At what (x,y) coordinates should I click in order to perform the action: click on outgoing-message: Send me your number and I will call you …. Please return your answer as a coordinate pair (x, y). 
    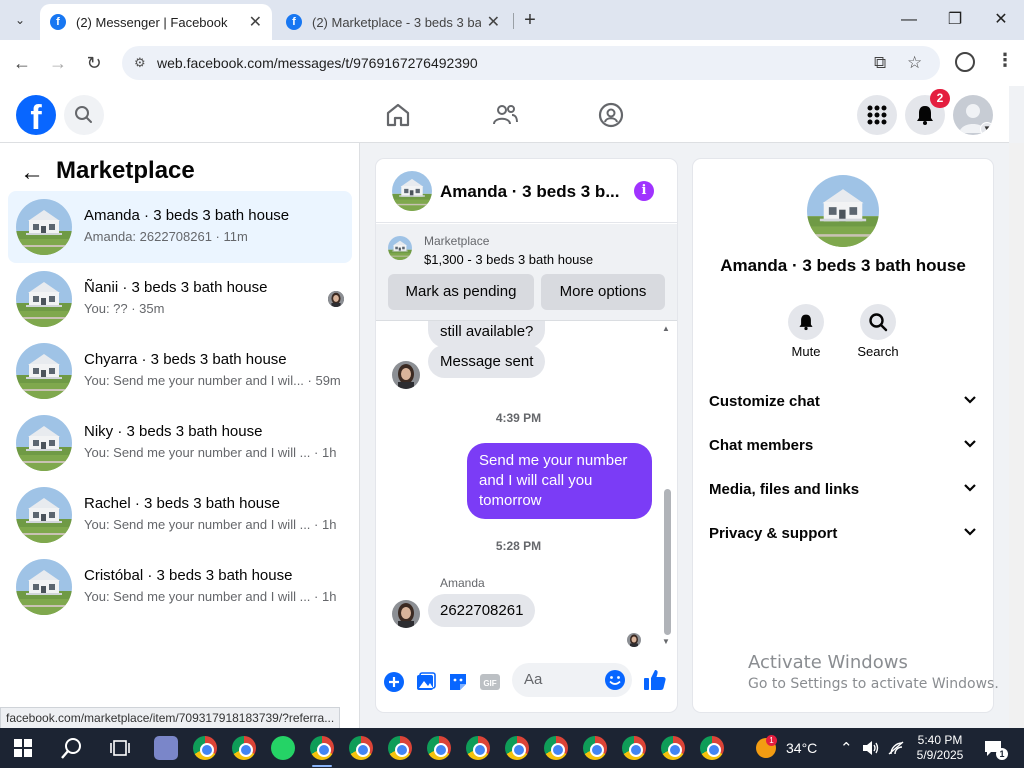
    Looking at the image, I should click on (559, 481).